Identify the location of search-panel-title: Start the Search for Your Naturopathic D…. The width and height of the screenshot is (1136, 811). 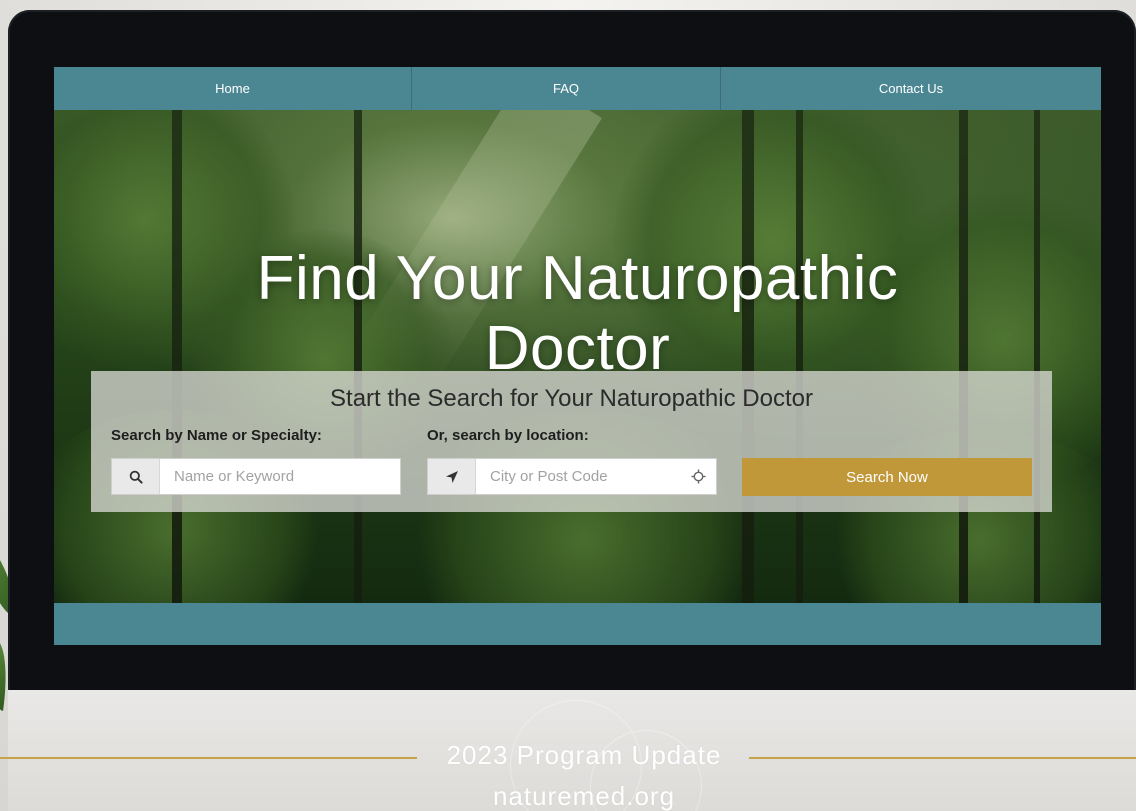
(571, 398).